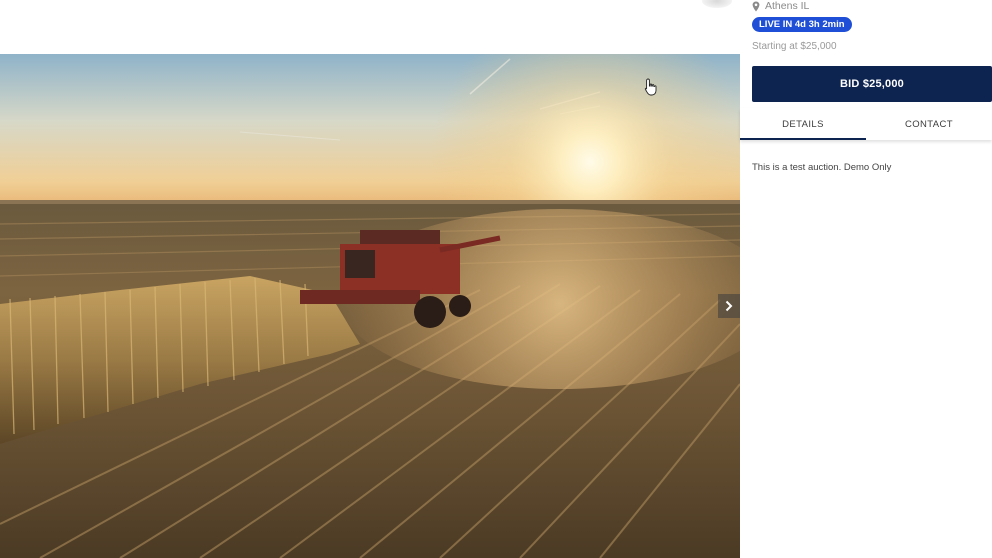 The width and height of the screenshot is (992, 558). I want to click on gallery-next-button, so click(729, 306).